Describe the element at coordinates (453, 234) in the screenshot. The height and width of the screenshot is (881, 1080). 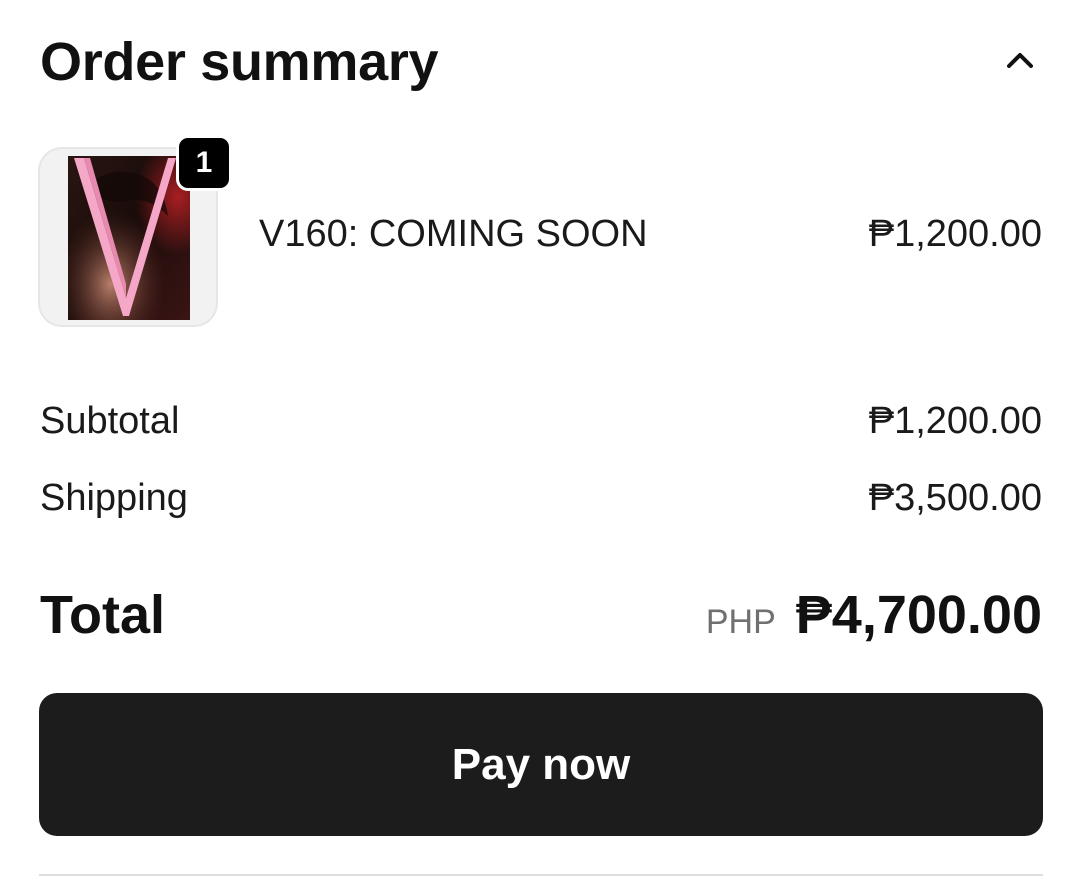
I see `product-name: V160: COMING SOON` at that location.